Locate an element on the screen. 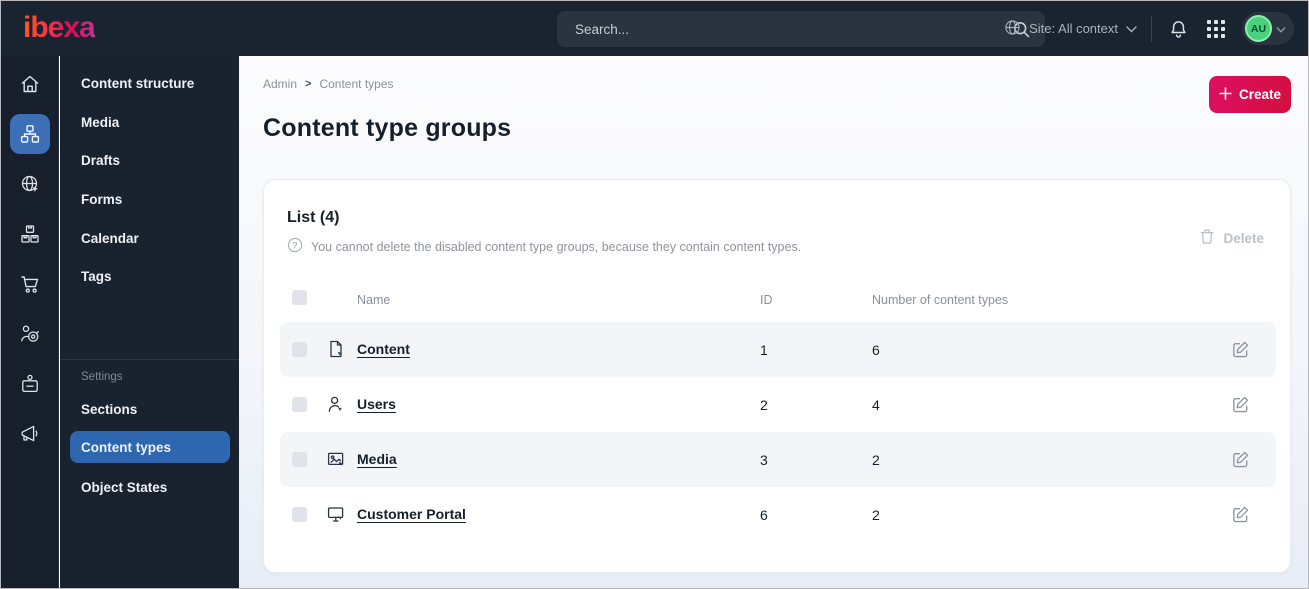 The width and height of the screenshot is (1309, 589). breadcrumb: Admin > Content types is located at coordinates (328, 84).